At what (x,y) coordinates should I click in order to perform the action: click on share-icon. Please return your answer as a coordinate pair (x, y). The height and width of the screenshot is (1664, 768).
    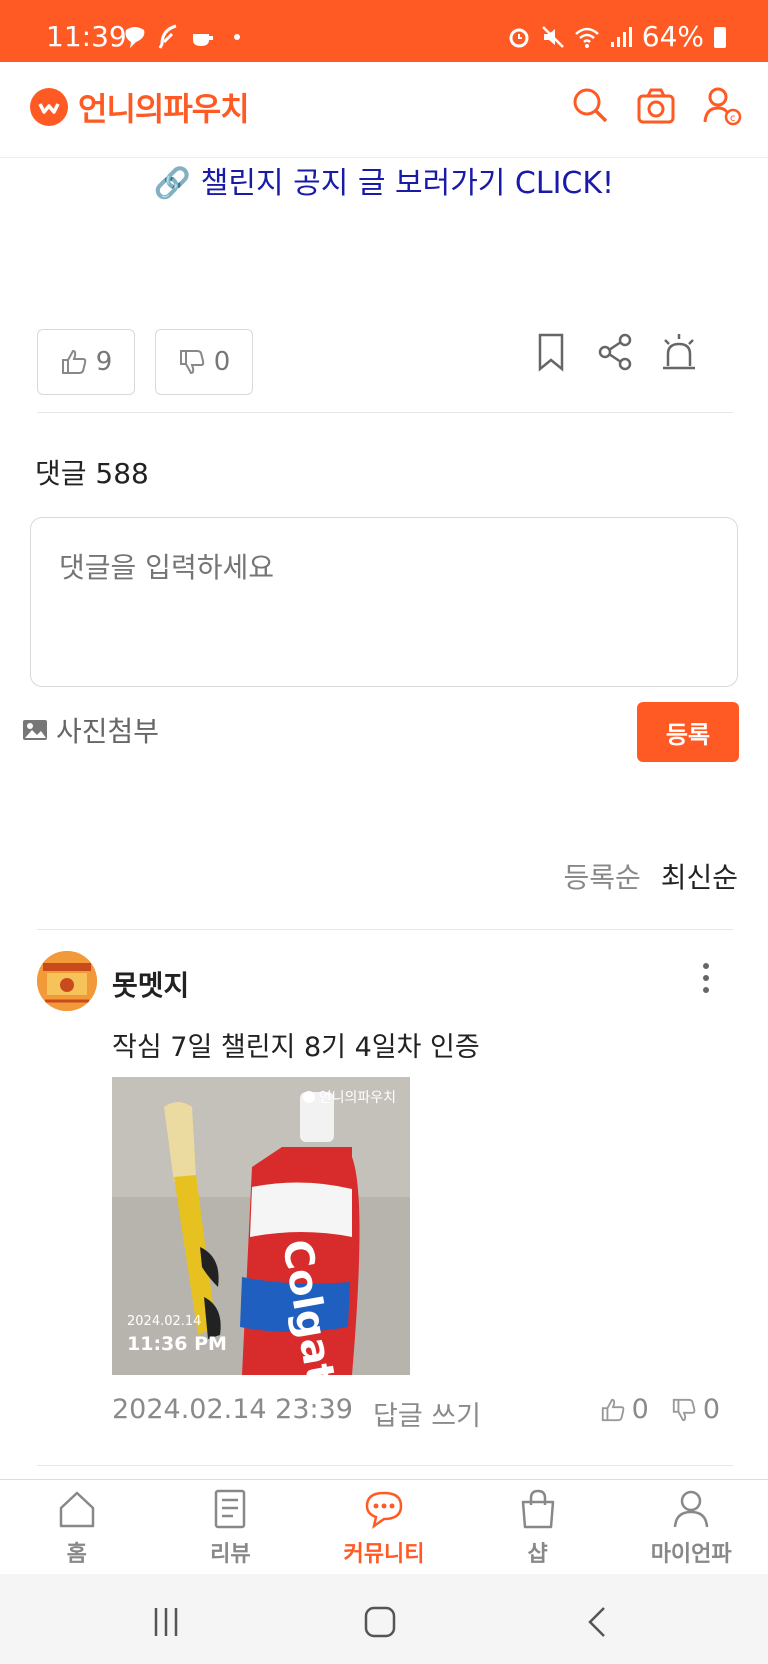
    Looking at the image, I should click on (615, 352).